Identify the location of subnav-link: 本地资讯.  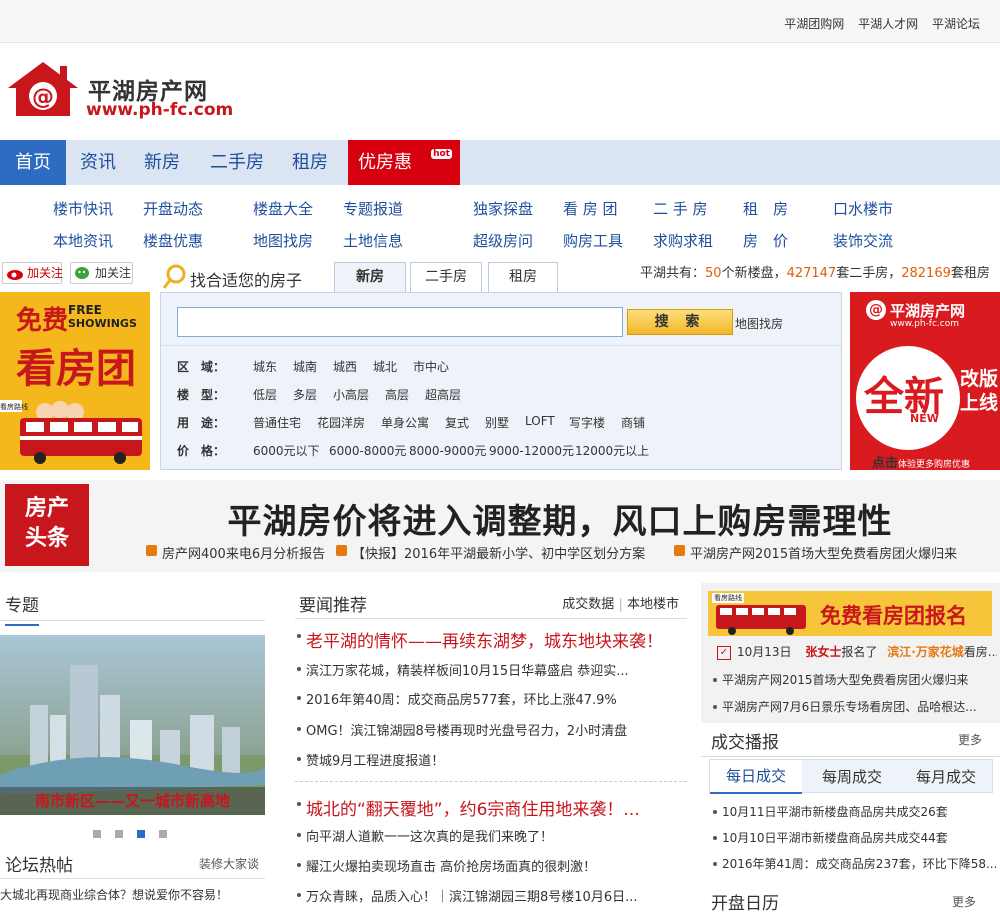
(83, 240).